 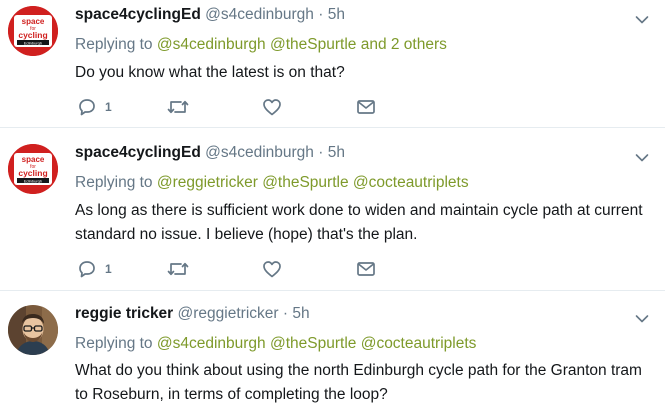 I want to click on user-handle: @reggietricker, so click(x=228, y=313).